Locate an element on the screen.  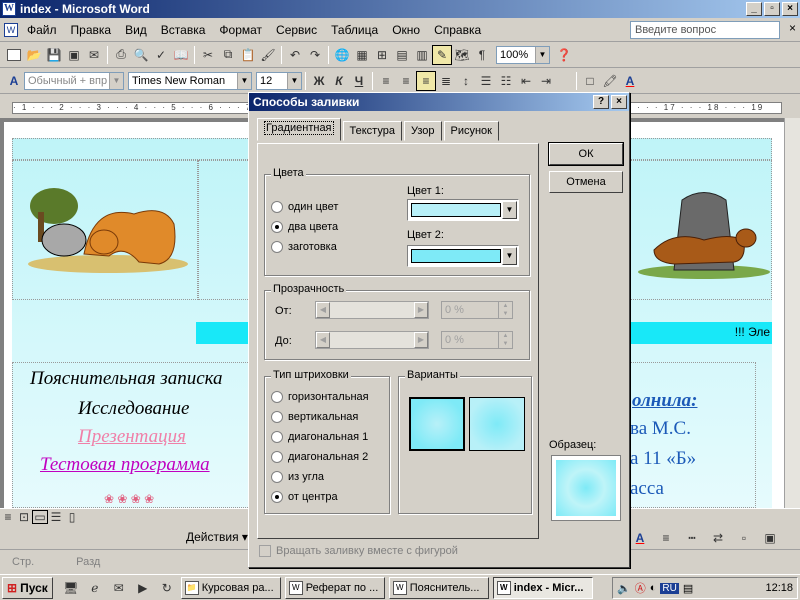
line-style-icon: ≡ is located at coordinates (666, 538).